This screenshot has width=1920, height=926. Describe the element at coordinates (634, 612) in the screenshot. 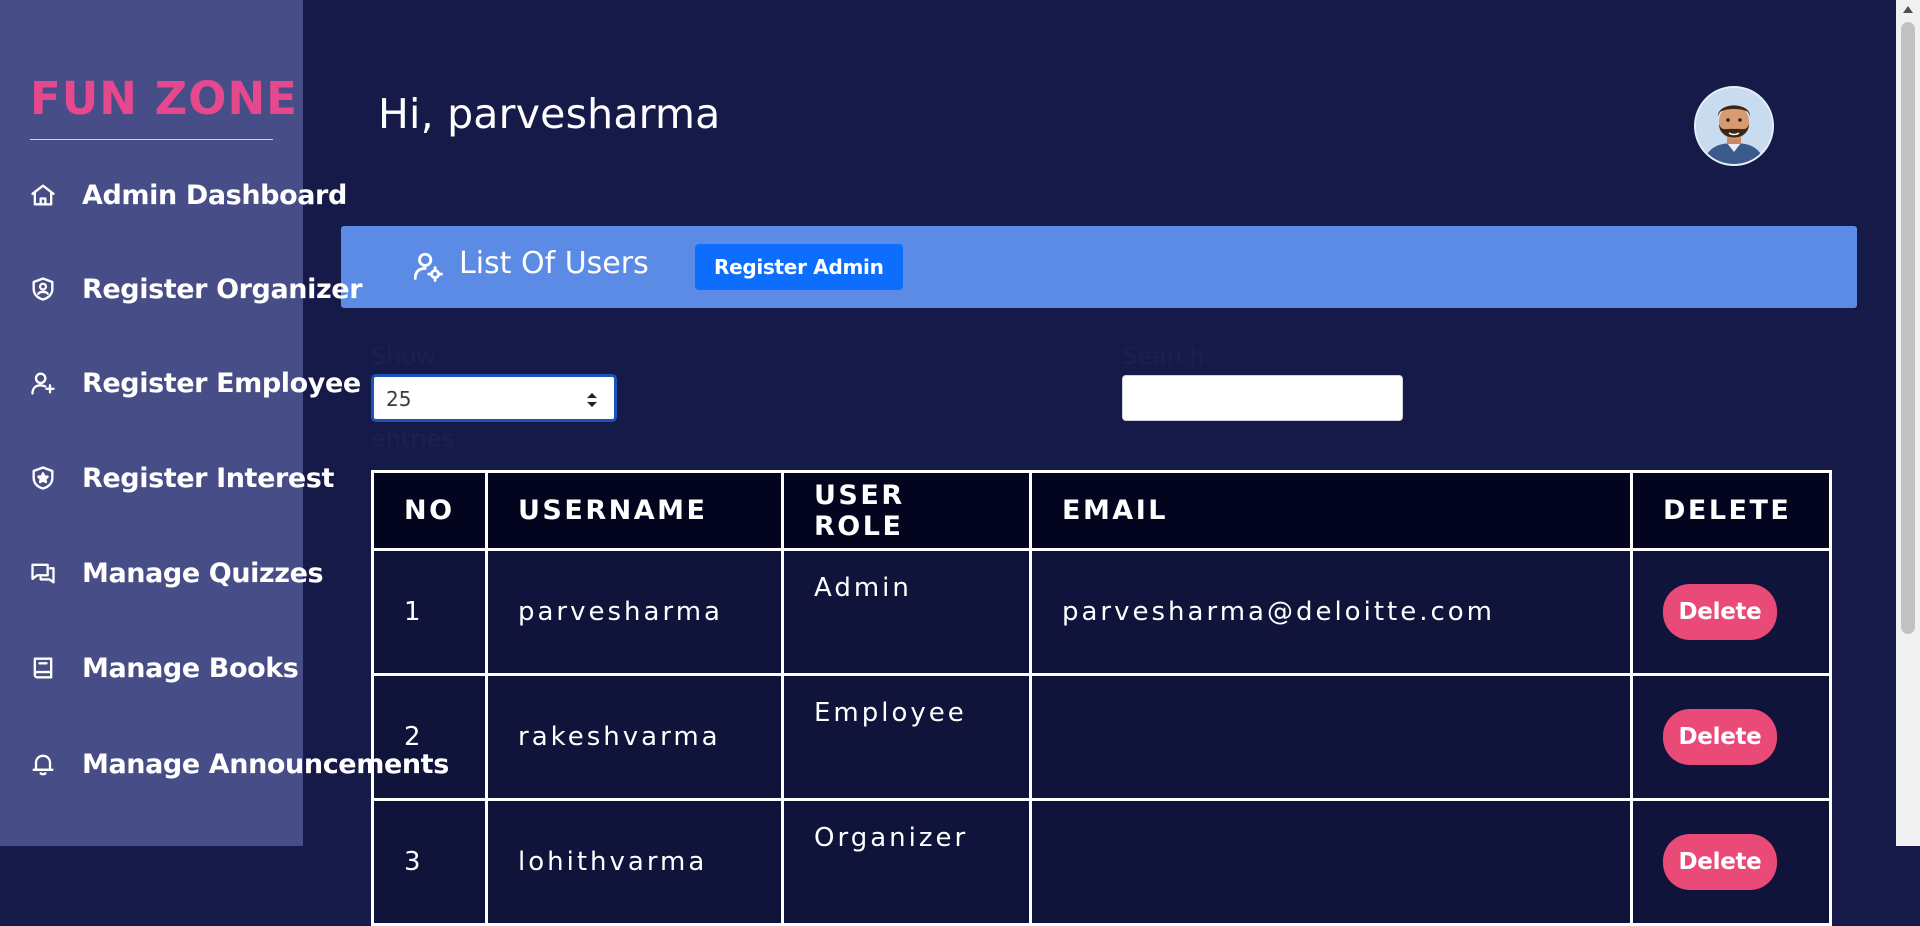

I see `cell-username: parvesharma` at that location.